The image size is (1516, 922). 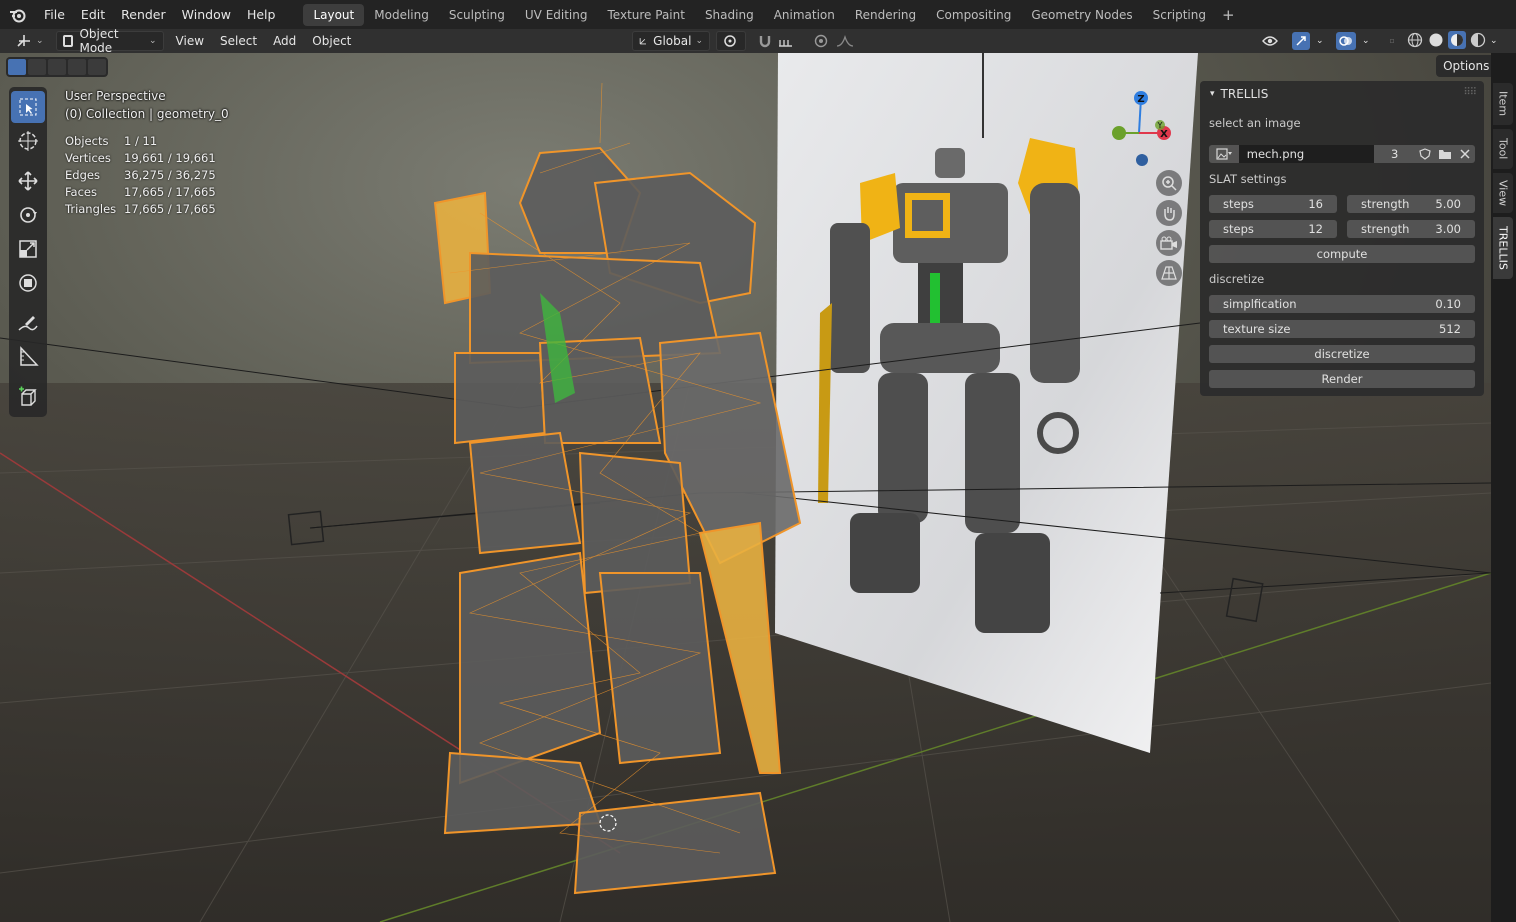 I want to click on tool-measure, so click(x=28, y=357).